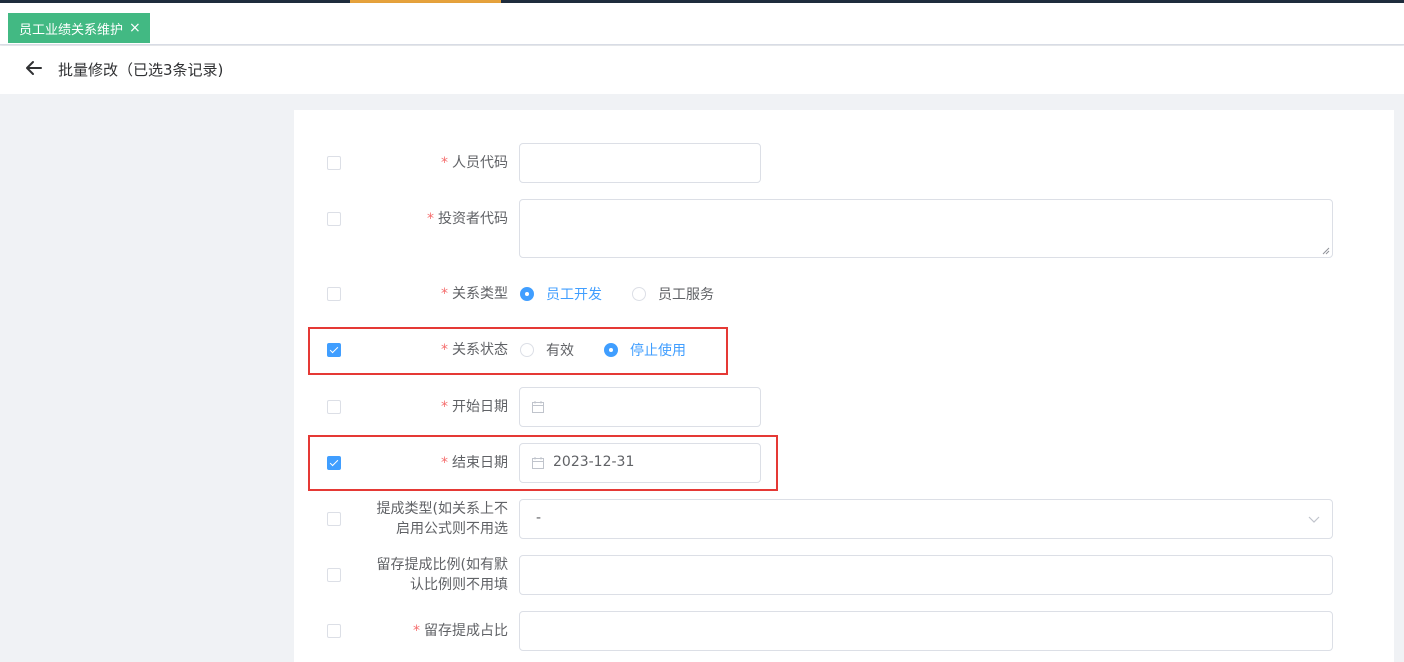  What do you see at coordinates (334, 407) in the screenshot?
I see `field-checkbox-start-date` at bounding box center [334, 407].